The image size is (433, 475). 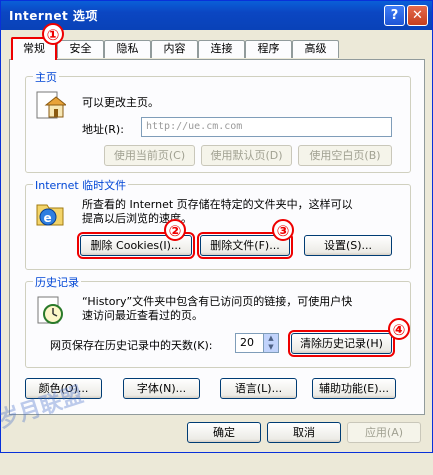 I want to click on home-page-icon, so click(x=51, y=105).